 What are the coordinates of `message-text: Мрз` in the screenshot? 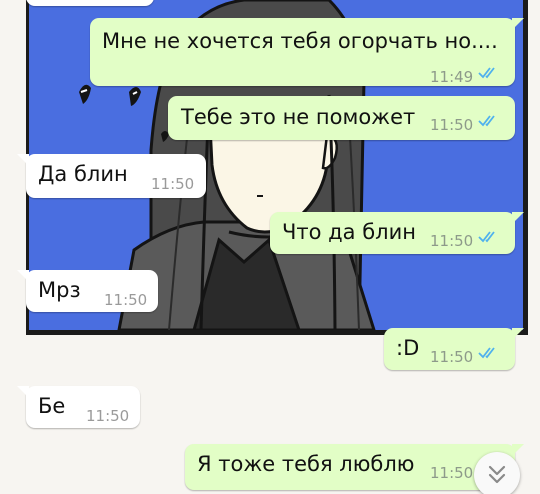 It's located at (59, 290).